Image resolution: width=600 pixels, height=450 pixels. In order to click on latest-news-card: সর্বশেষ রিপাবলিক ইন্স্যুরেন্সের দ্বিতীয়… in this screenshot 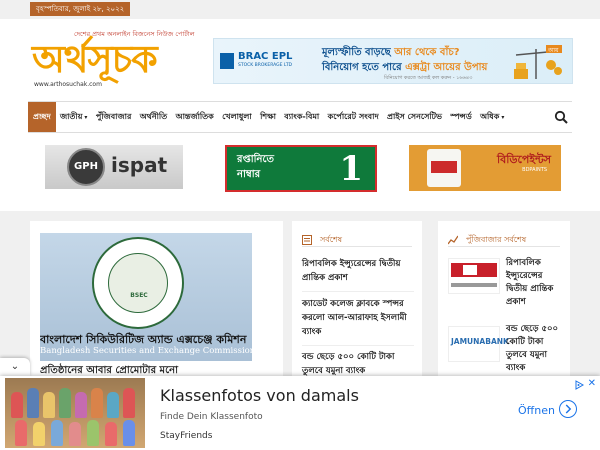, I will do `click(357, 301)`.